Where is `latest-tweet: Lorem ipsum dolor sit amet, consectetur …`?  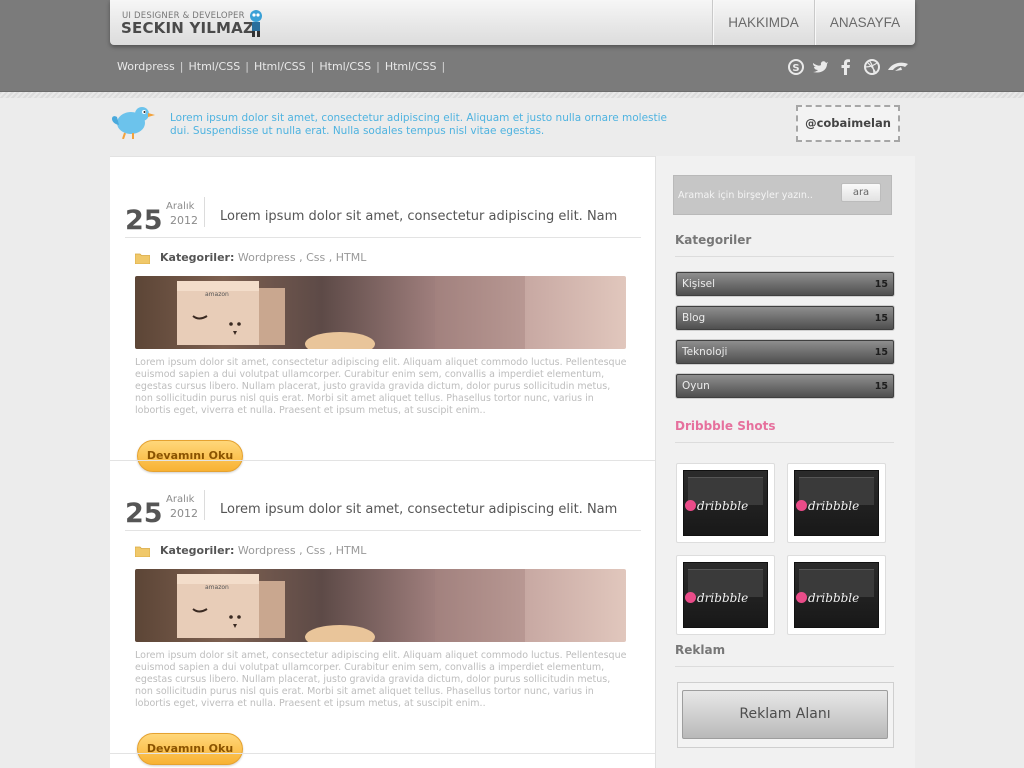
latest-tweet: Lorem ipsum dolor sit amet, consectetur … is located at coordinates (420, 125).